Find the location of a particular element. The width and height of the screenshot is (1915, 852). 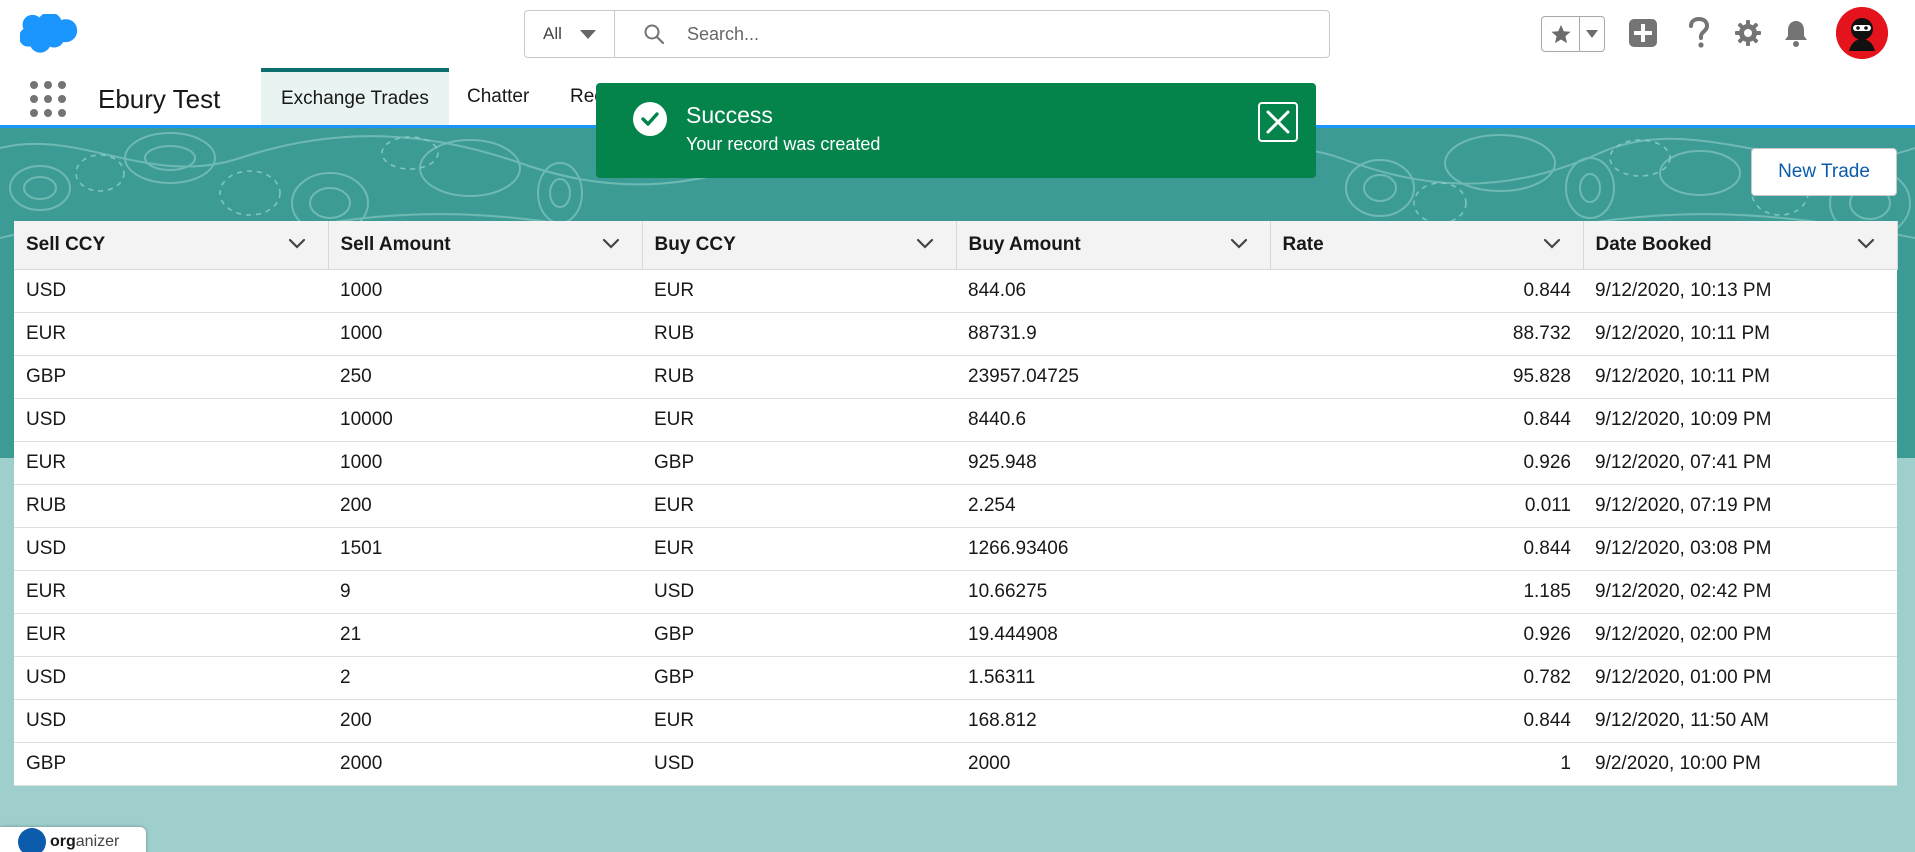

new-trade-button: New Trade is located at coordinates (1824, 172).